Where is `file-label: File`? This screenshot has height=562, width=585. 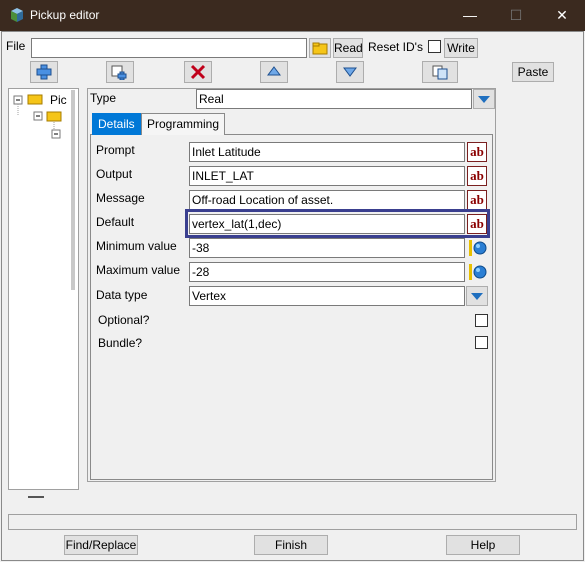 file-label: File is located at coordinates (16, 46).